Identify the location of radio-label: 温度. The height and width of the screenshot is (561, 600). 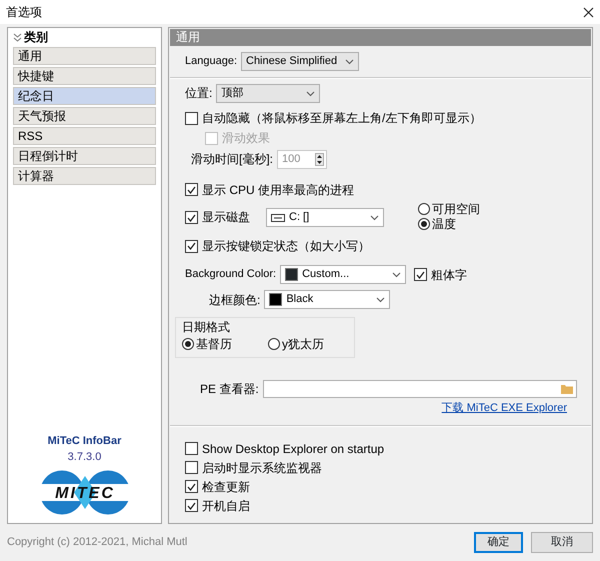
(444, 223).